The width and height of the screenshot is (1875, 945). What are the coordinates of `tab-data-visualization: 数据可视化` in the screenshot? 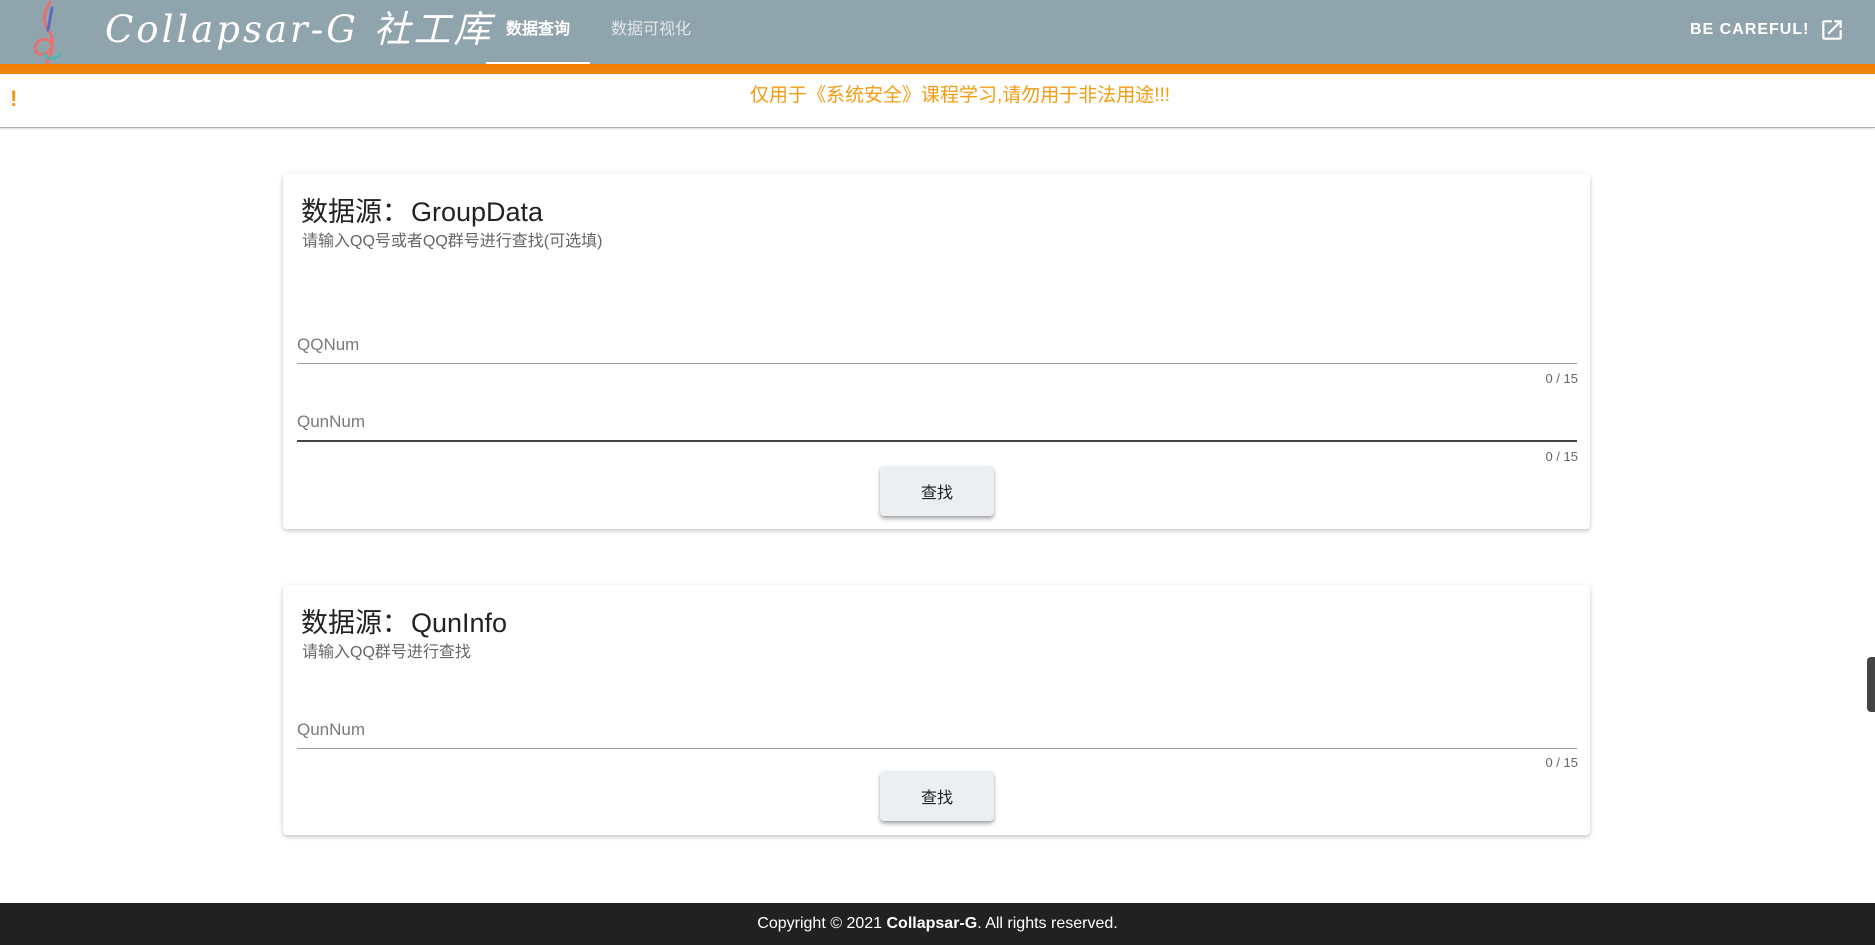 It's located at (651, 32).